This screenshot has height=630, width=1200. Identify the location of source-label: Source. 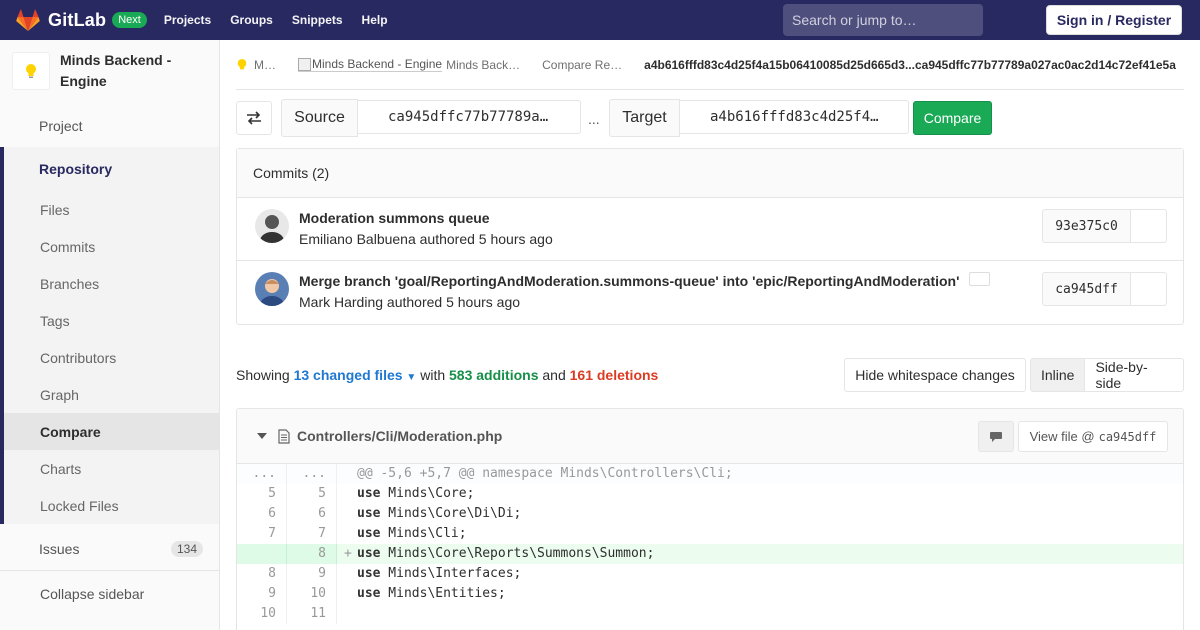
(319, 118).